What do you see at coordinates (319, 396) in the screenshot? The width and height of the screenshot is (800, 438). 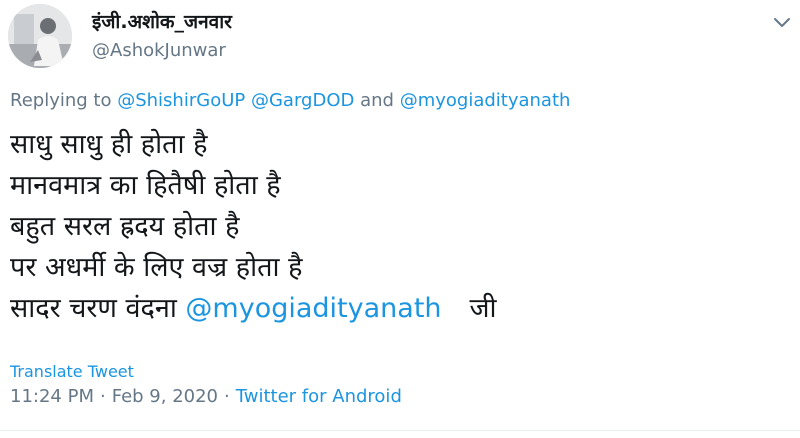 I see `tweet-source-link: Twitter for Android` at bounding box center [319, 396].